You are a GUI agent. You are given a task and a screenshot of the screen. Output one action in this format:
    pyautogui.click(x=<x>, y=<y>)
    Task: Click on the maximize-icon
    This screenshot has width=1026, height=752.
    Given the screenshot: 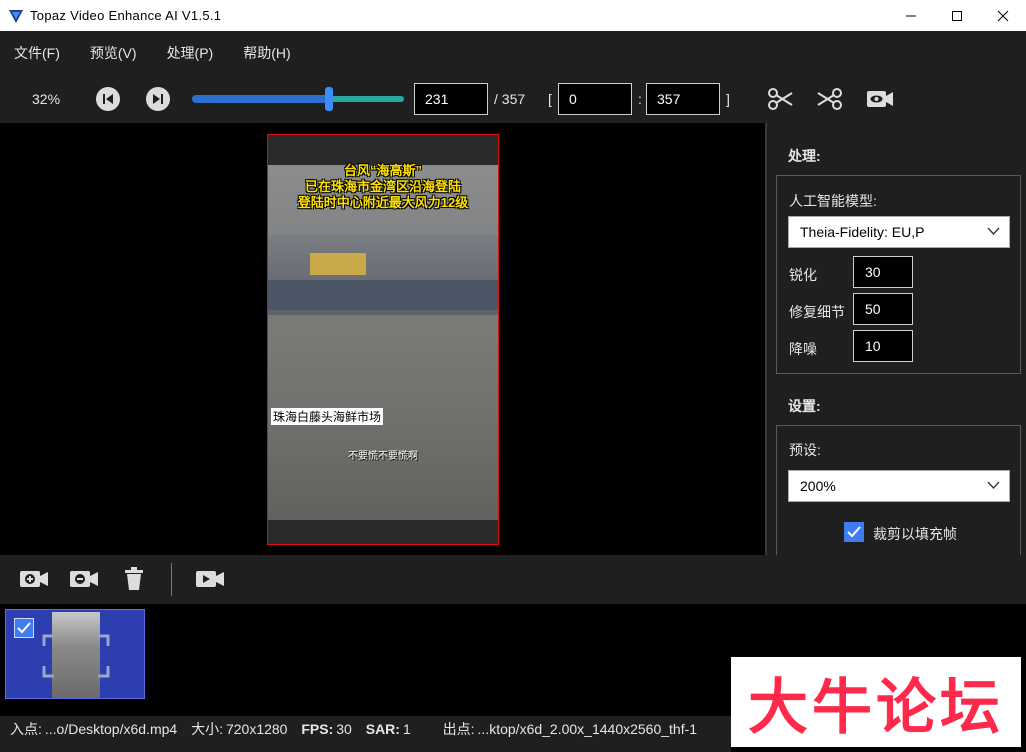 What is the action you would take?
    pyautogui.click(x=957, y=15)
    